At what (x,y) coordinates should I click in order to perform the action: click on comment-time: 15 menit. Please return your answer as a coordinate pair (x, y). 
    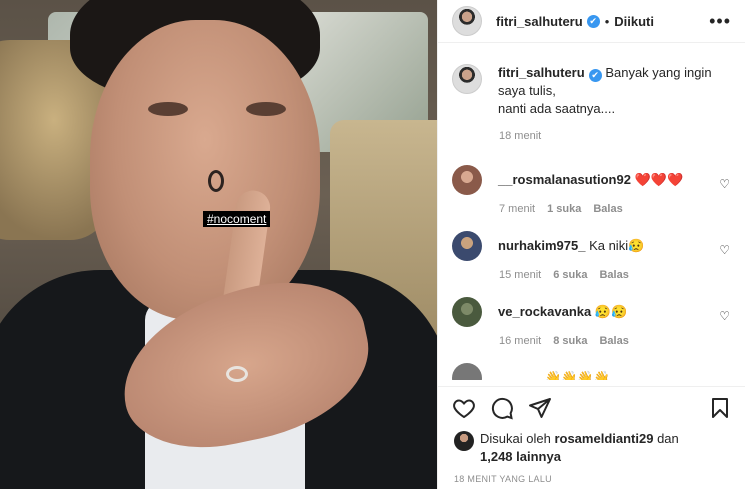
    Looking at the image, I should click on (520, 275).